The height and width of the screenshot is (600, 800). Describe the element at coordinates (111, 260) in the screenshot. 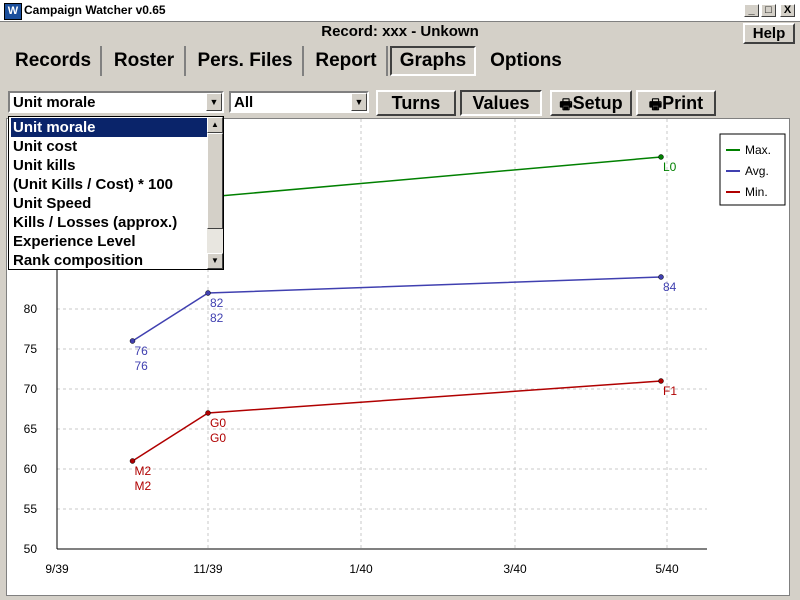

I see `dropdown-option-rank-composition: Rank composition` at that location.